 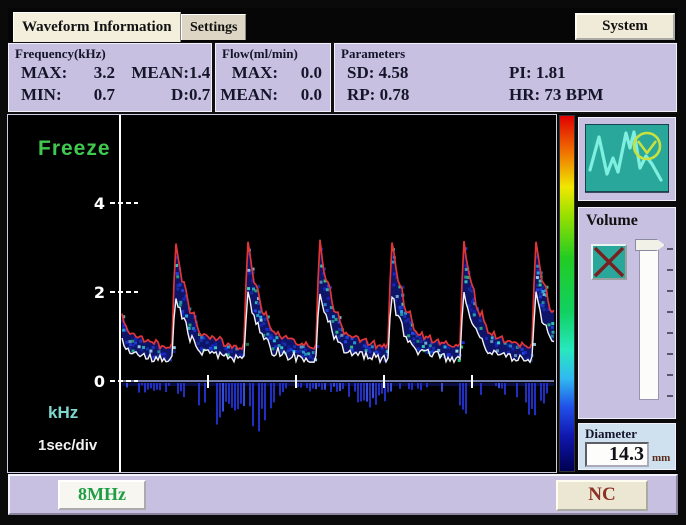 What do you see at coordinates (200, 94) in the screenshot?
I see `freq-d-value: 0.7` at bounding box center [200, 94].